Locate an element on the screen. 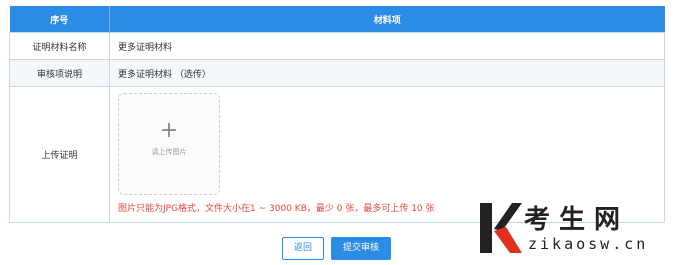  submit-review-button: 提交审核 is located at coordinates (361, 248).